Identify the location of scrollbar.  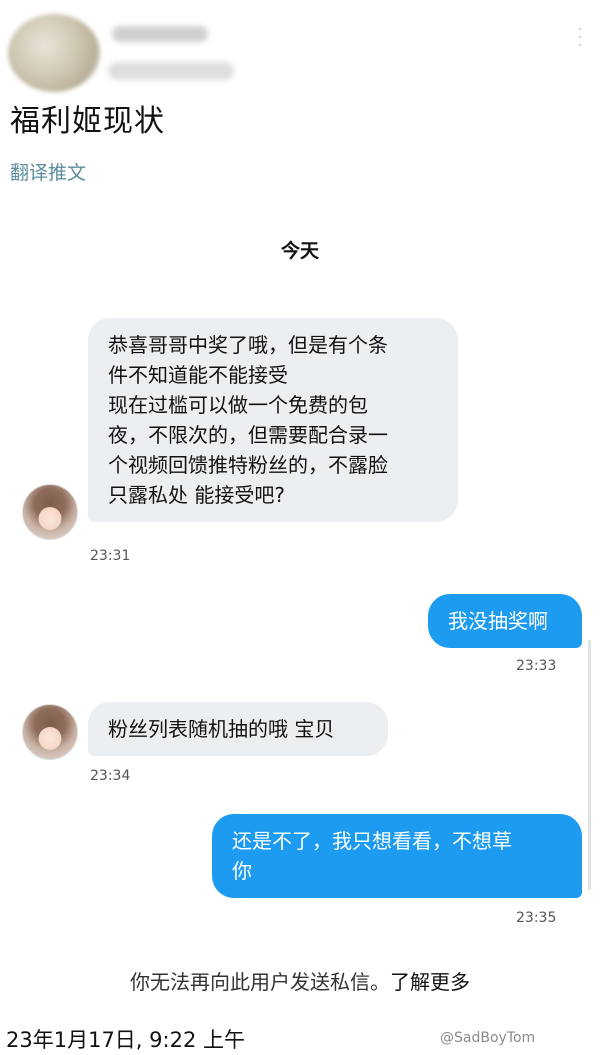
(589, 765).